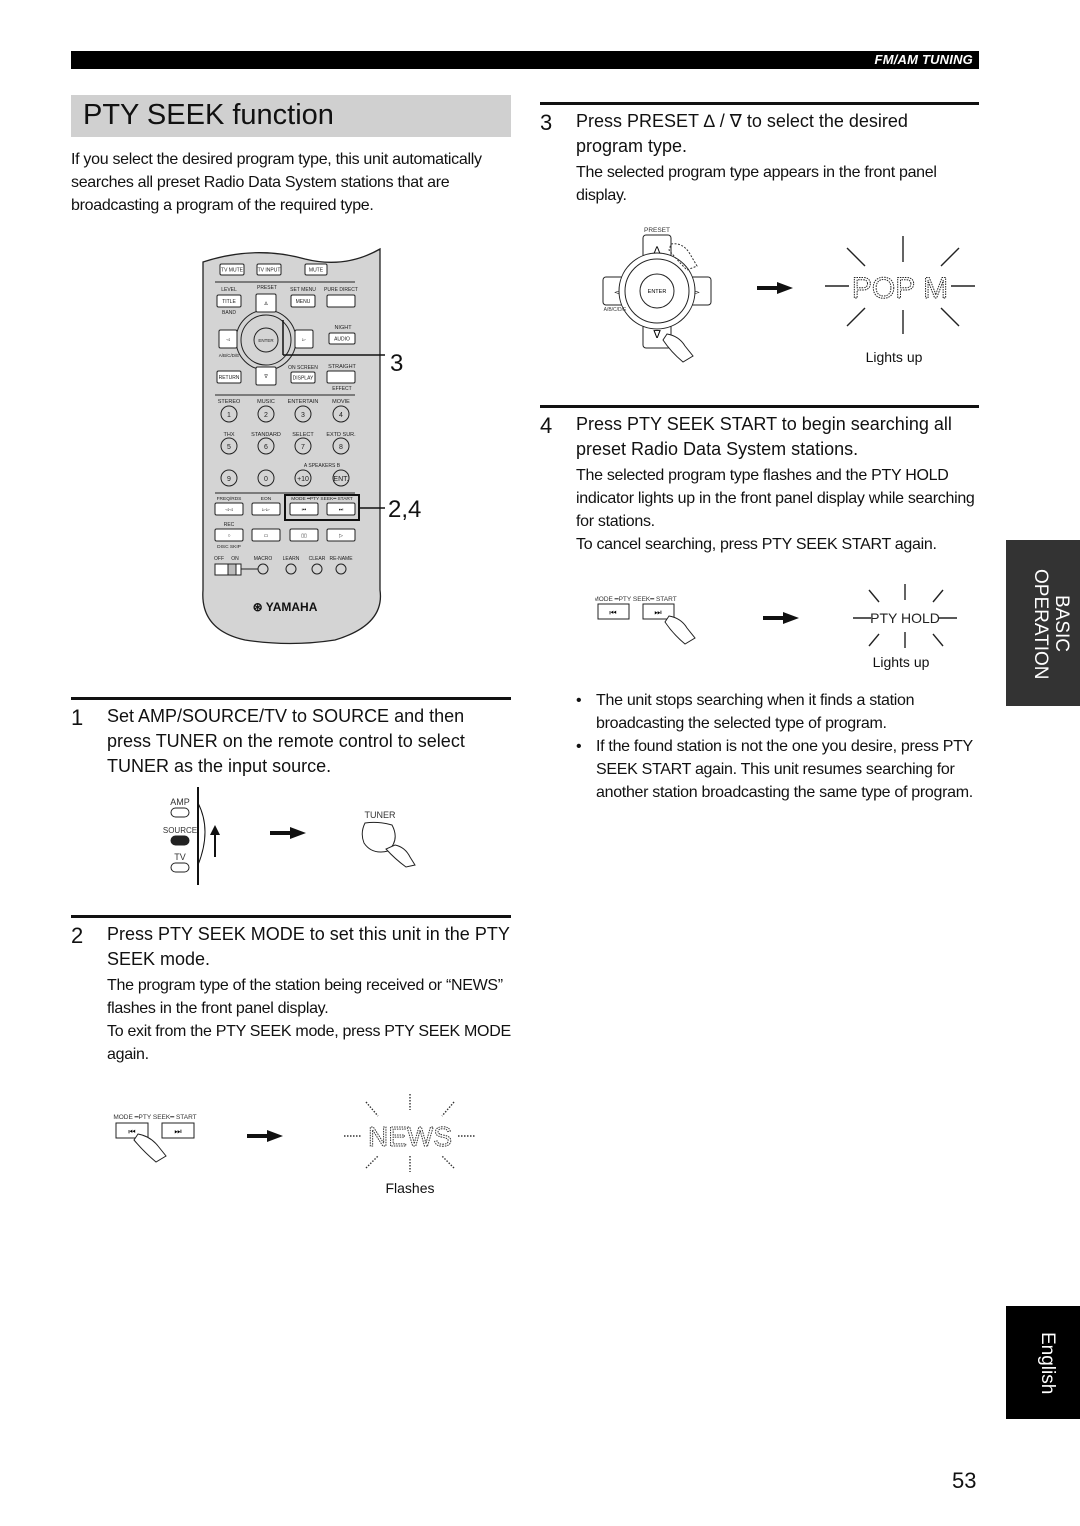 The height and width of the screenshot is (1526, 1080). Describe the element at coordinates (304, 536) in the screenshot. I see `pause-button-label: ▯▯` at that location.